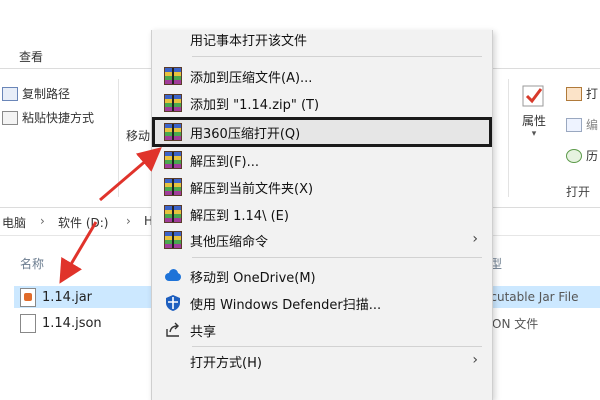 This screenshot has height=400, width=600. I want to click on open-button: 打, so click(582, 93).